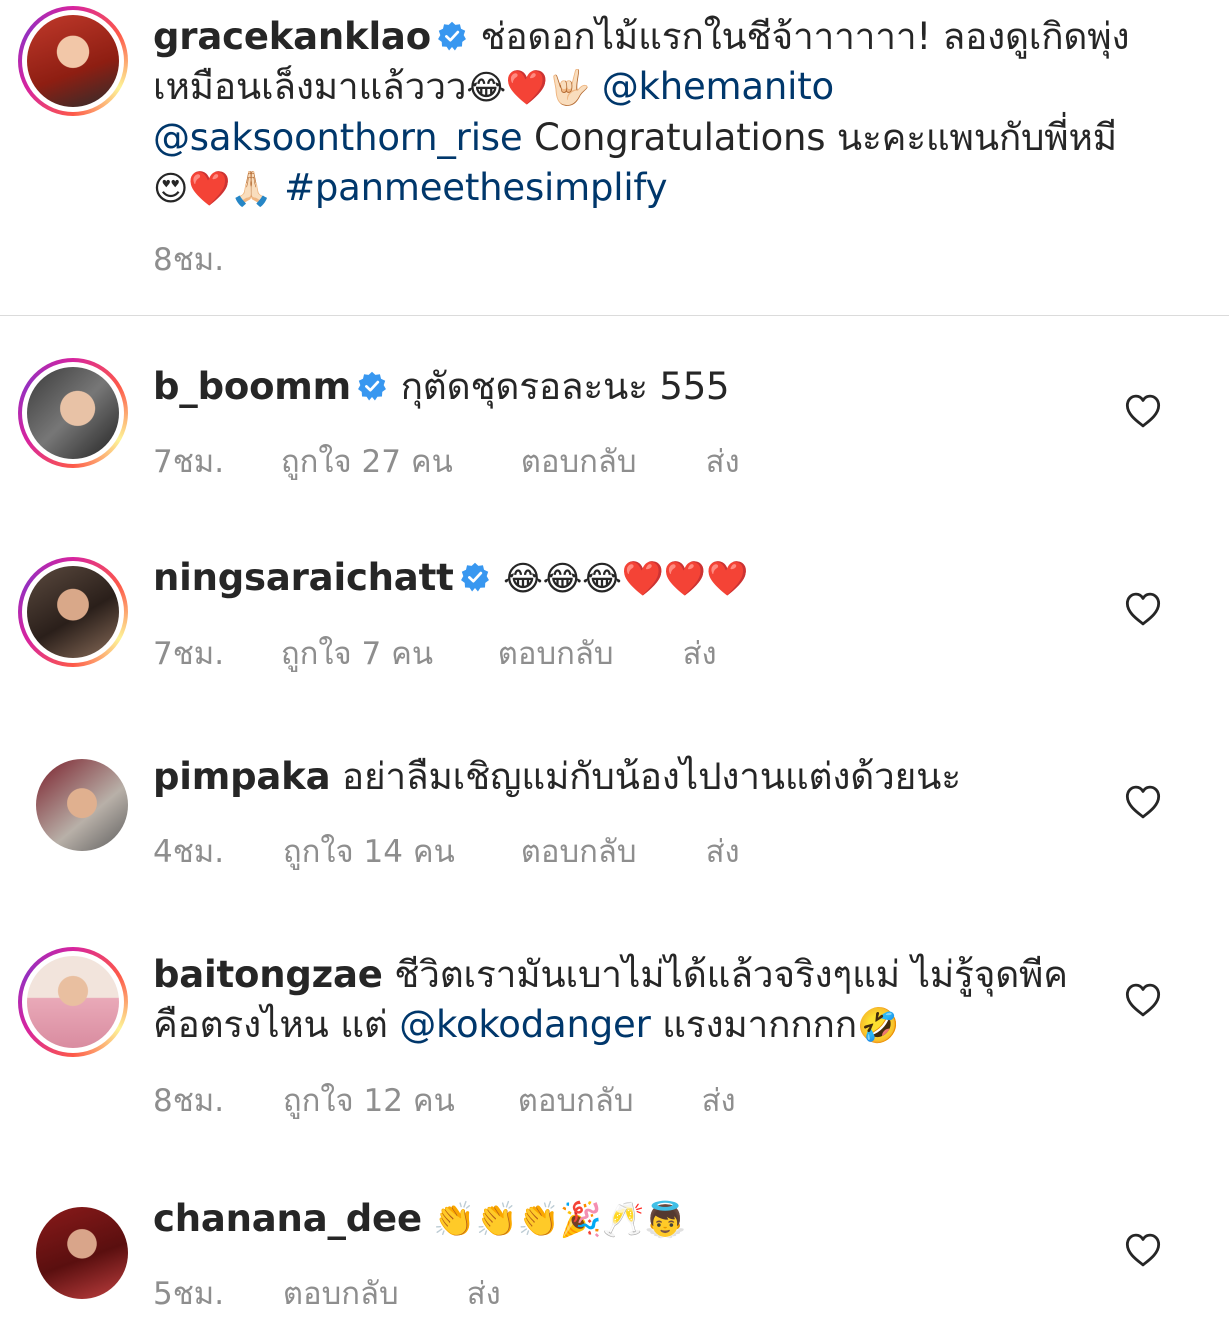 The image size is (1229, 1333). I want to click on caption-emoji-2: 😍❤️🙏🏻, so click(213, 189).